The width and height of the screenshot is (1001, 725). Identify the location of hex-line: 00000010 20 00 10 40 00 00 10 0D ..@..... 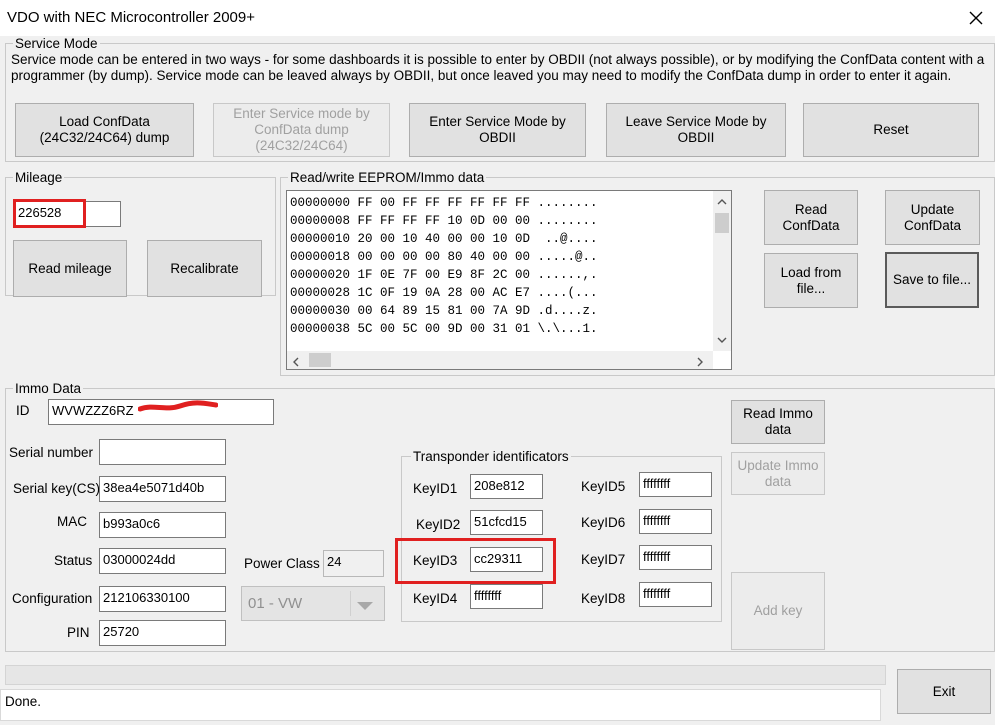
(444, 239).